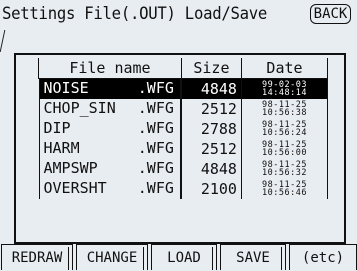 This screenshot has height=271, width=357. What do you see at coordinates (109, 189) in the screenshot?
I see `file-name-cell: OVERSHT .WFG` at bounding box center [109, 189].